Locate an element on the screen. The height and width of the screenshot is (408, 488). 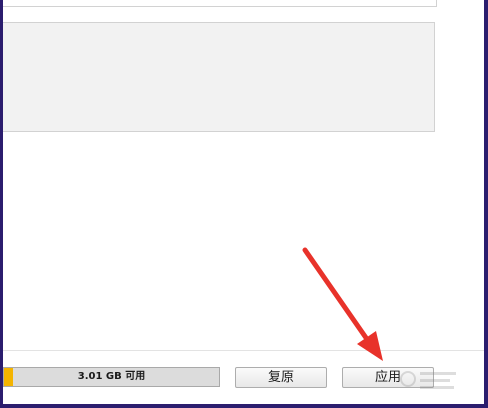
footer-divider is located at coordinates (243, 350).